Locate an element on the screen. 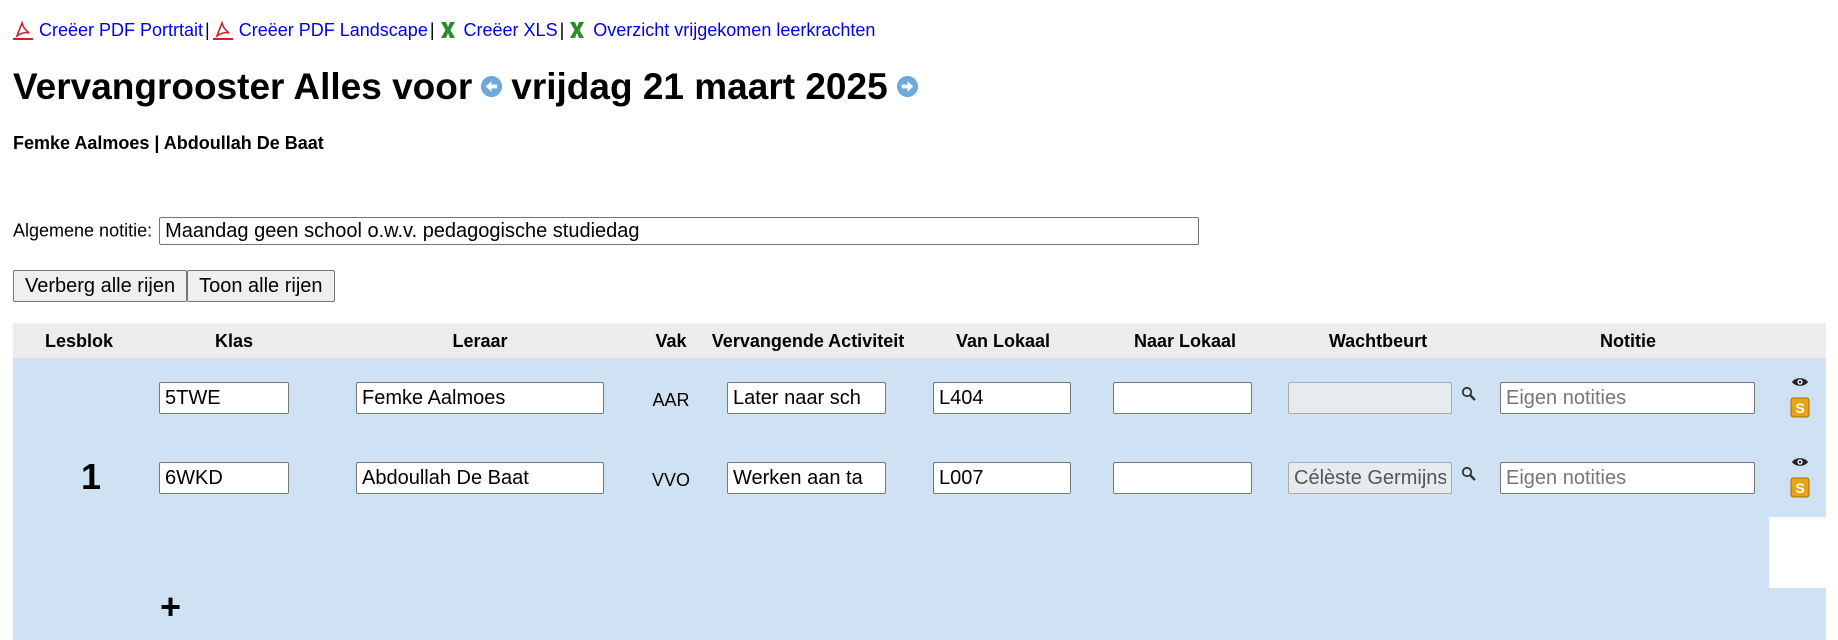  col-lesblok: Lesblok is located at coordinates (79, 341).